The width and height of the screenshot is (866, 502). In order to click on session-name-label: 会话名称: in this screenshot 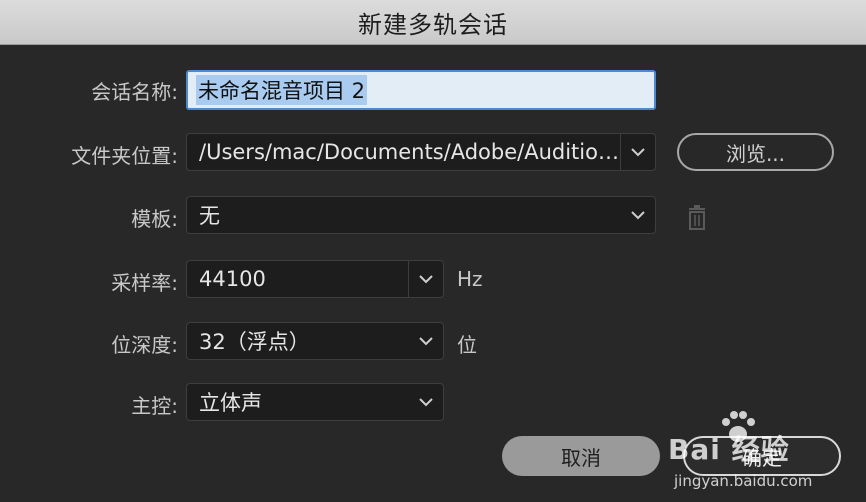, I will do `click(134, 92)`.